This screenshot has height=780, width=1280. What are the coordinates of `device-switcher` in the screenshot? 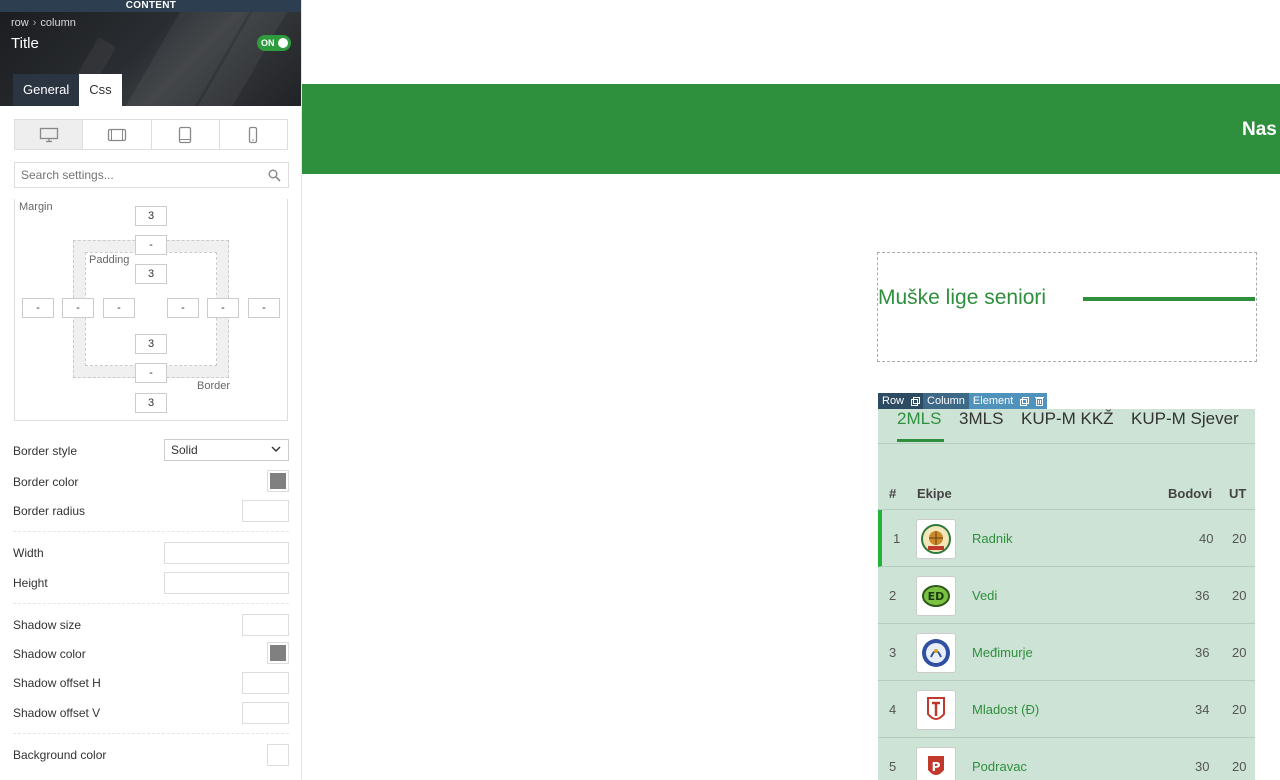 It's located at (151, 134).